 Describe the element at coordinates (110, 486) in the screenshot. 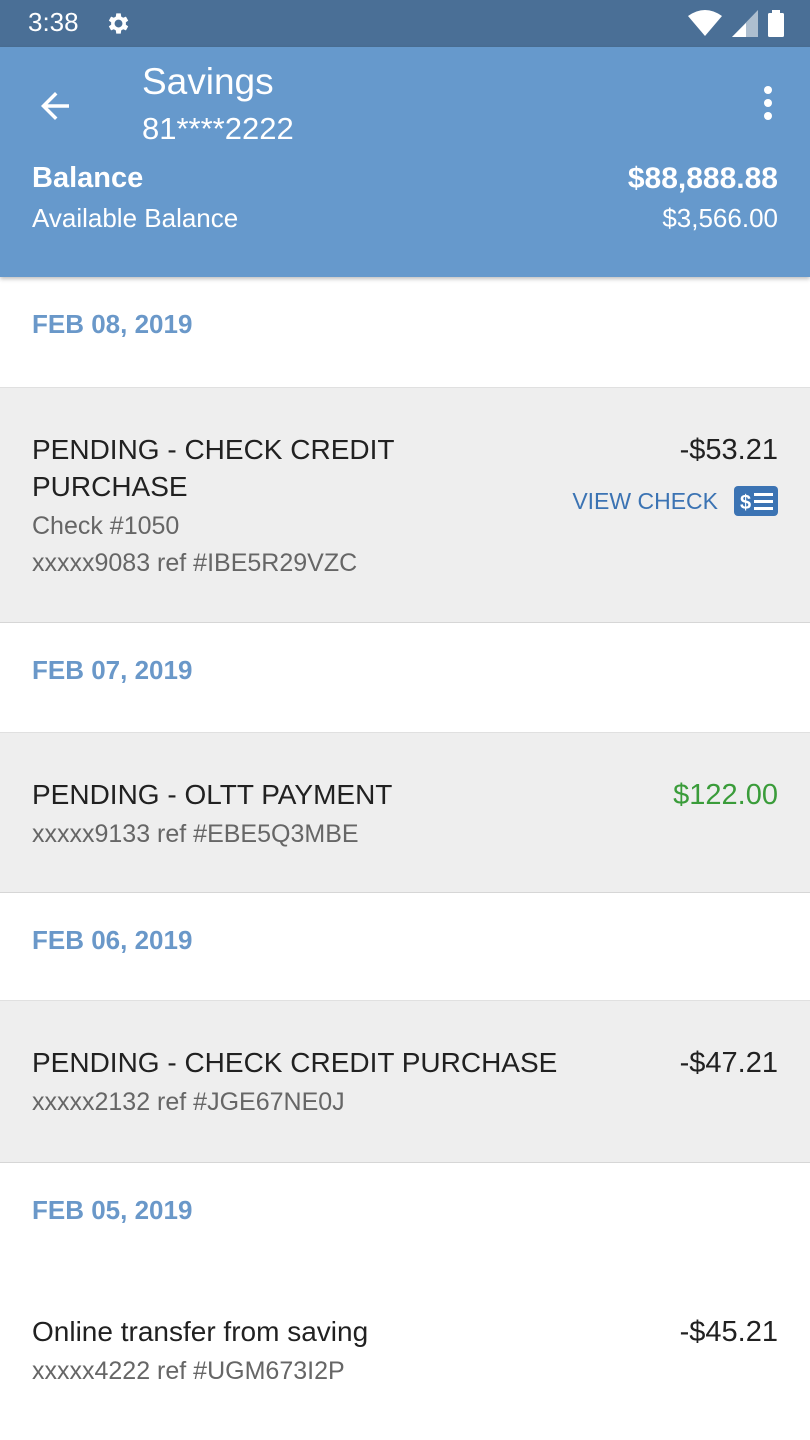

I see `transaction-description-line2: PURCHASE` at that location.